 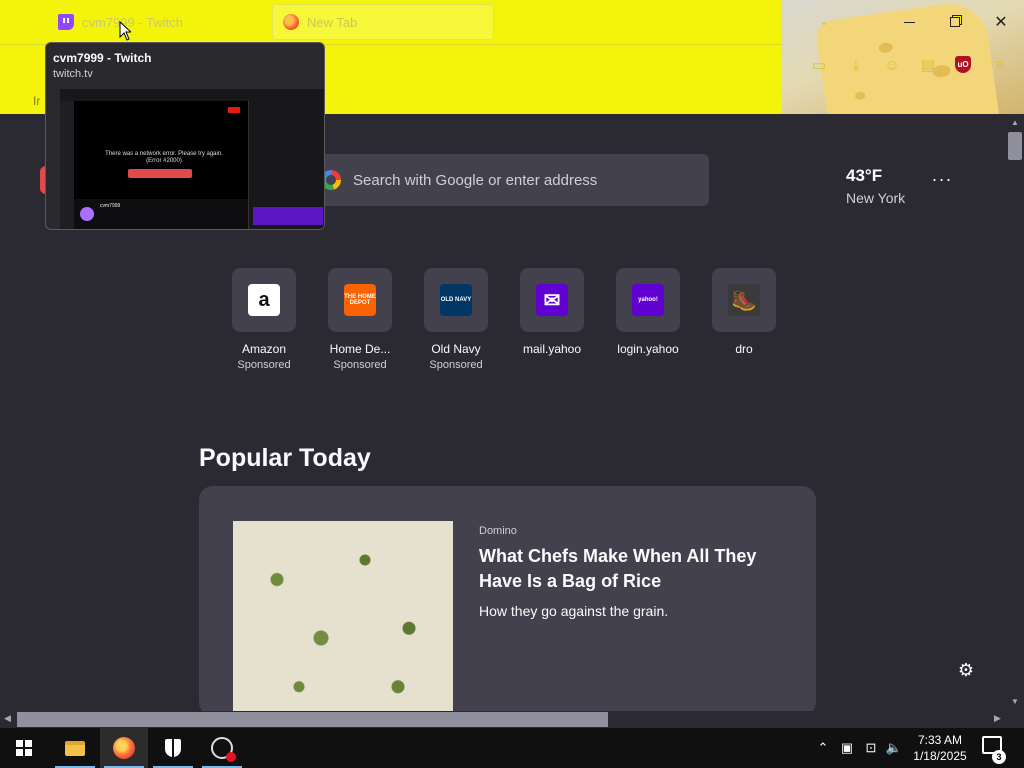 I want to click on shortcut-tile-box: ✉, so click(x=552, y=300).